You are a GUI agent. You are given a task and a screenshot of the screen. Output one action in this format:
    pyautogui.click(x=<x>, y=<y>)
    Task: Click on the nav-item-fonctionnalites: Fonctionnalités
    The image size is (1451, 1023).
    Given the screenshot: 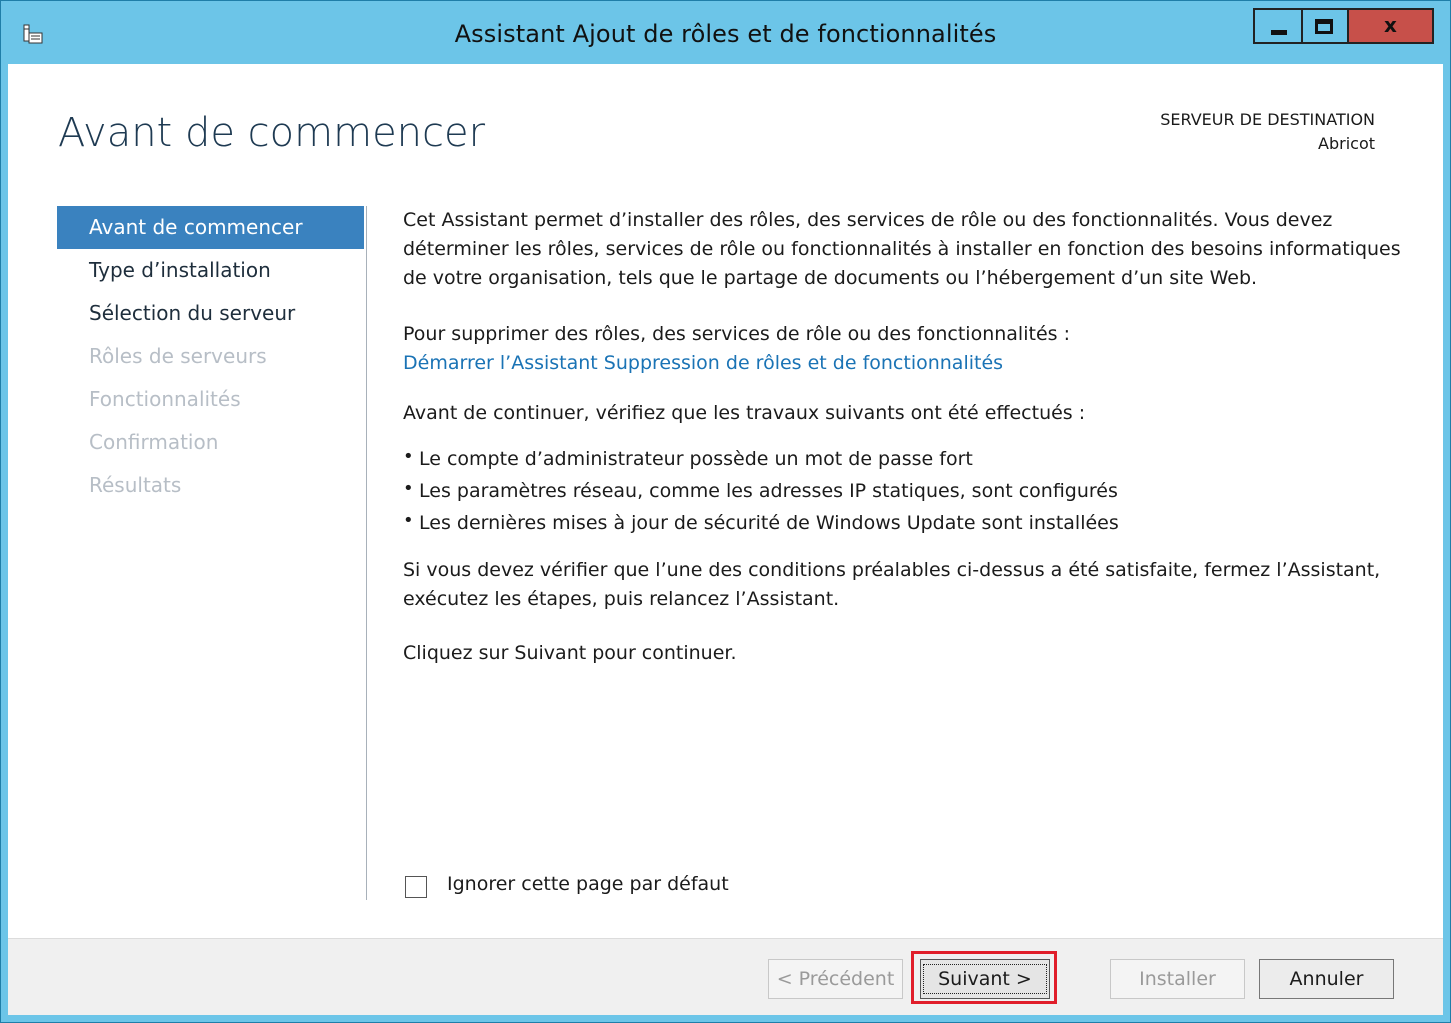 What is the action you would take?
    pyautogui.click(x=165, y=399)
    